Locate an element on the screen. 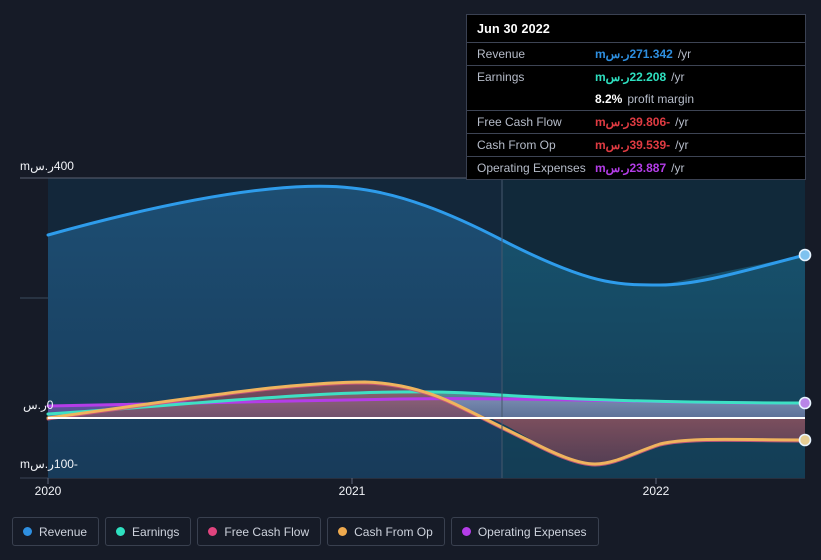  legend-item-cash-from-op: Cash From Op is located at coordinates (386, 531).